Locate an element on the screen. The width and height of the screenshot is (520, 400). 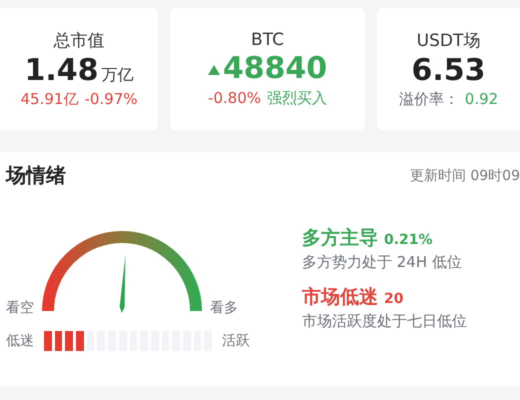
card-value: 1.48 is located at coordinates (61, 71).